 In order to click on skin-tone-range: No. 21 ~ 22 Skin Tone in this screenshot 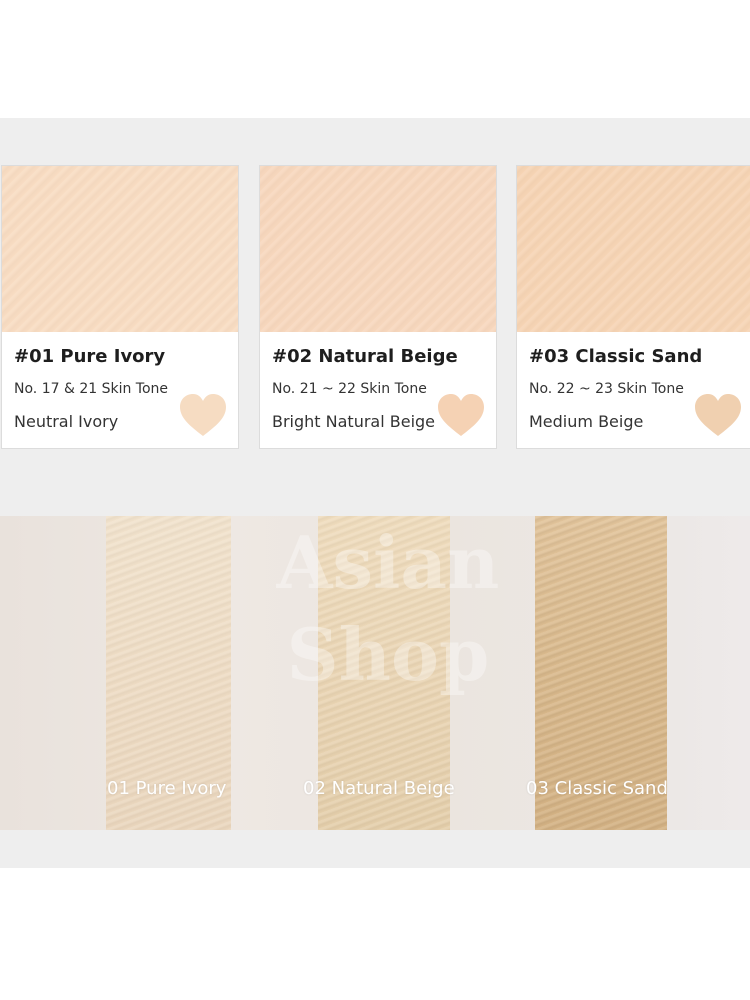, I will do `click(349, 389)`.